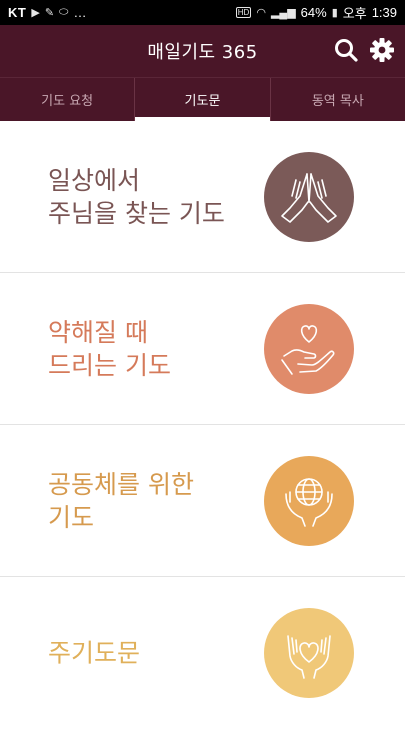 This screenshot has width=405, height=729. What do you see at coordinates (334, 13) in the screenshot?
I see `battery-icon: ▮` at bounding box center [334, 13].